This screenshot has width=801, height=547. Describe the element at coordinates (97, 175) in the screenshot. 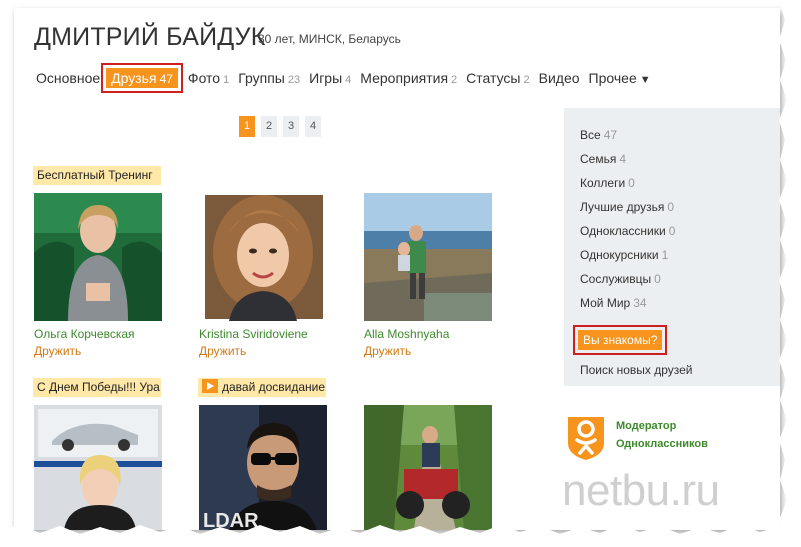

I see `friend-status-banner: Бесплатный Тренинг` at that location.